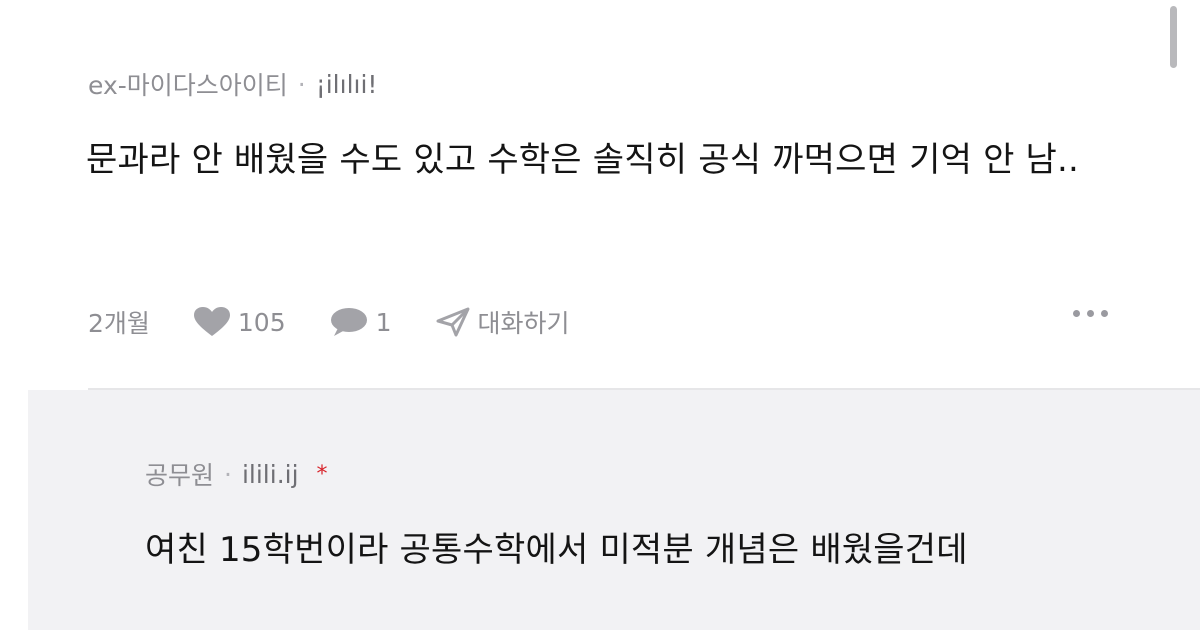 This screenshot has height=630, width=1200. What do you see at coordinates (583, 160) in the screenshot?
I see `comment-text: 문과라 안 배웠을 수도 있고 수학은 솔직히 공식 까먹으면 기억 안 남..` at bounding box center [583, 160].